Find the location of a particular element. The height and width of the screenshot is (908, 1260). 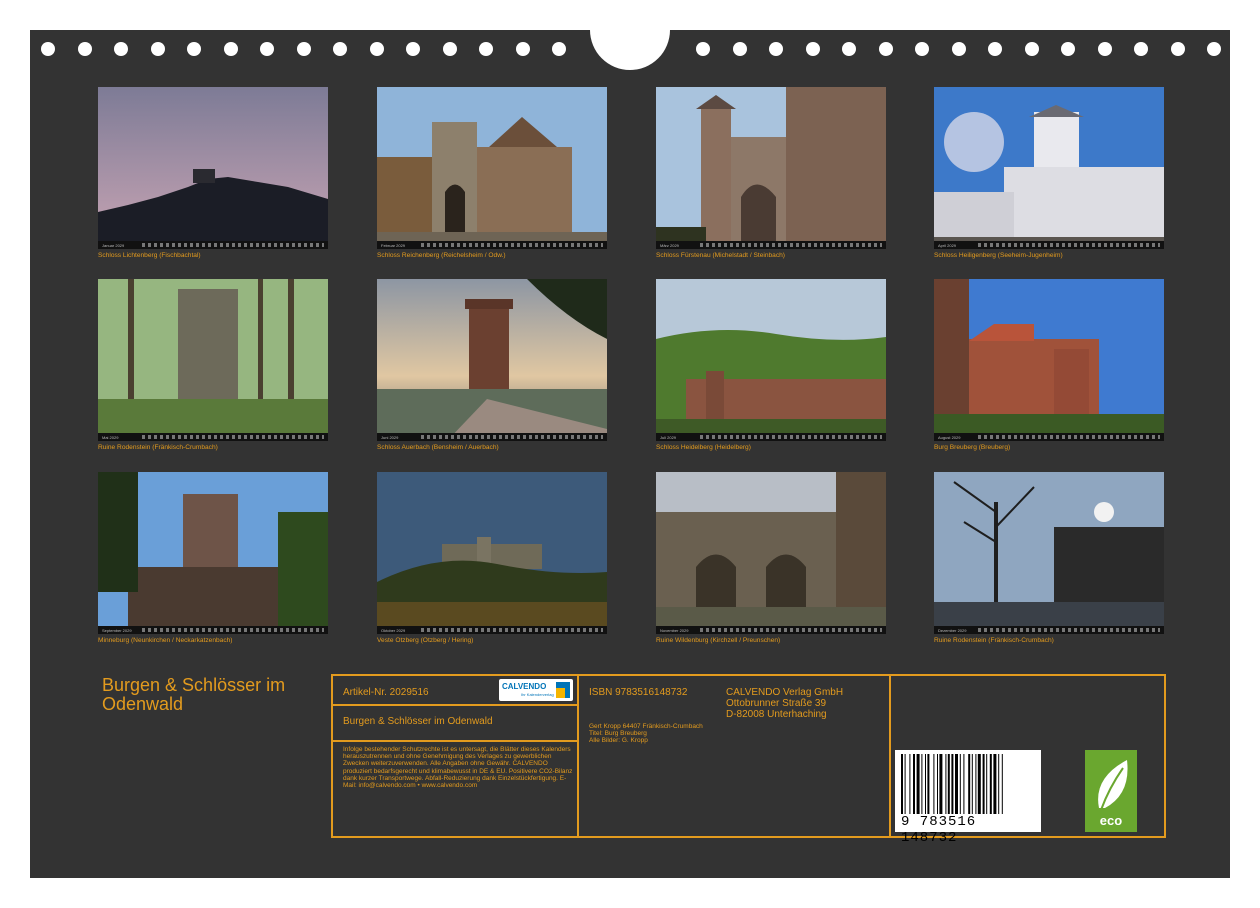

isbn: ISBN 9783516148732 is located at coordinates (638, 692).